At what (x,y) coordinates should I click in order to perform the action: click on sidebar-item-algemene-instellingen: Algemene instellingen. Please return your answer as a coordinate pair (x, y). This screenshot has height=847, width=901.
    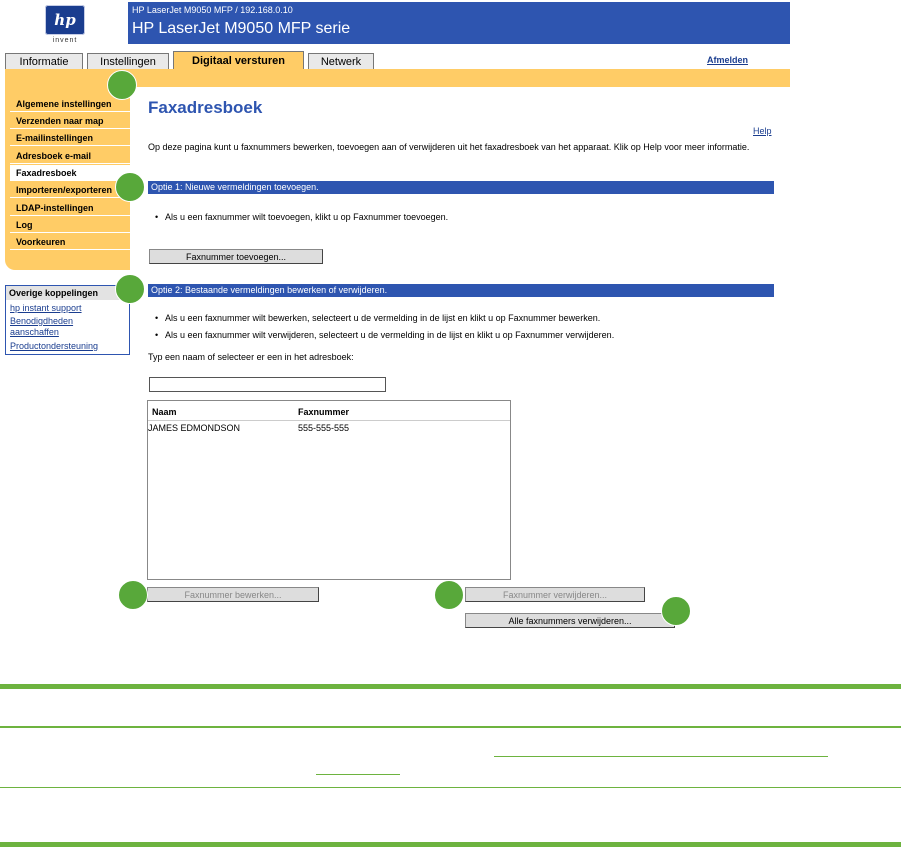
    Looking at the image, I should click on (70, 104).